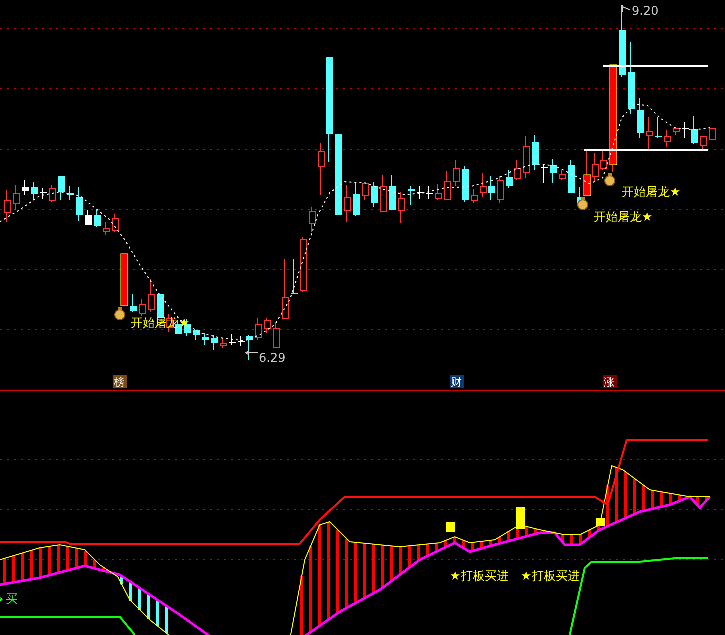  What do you see at coordinates (272, 358) in the screenshot?
I see `price-low-label: 6.29` at bounding box center [272, 358].